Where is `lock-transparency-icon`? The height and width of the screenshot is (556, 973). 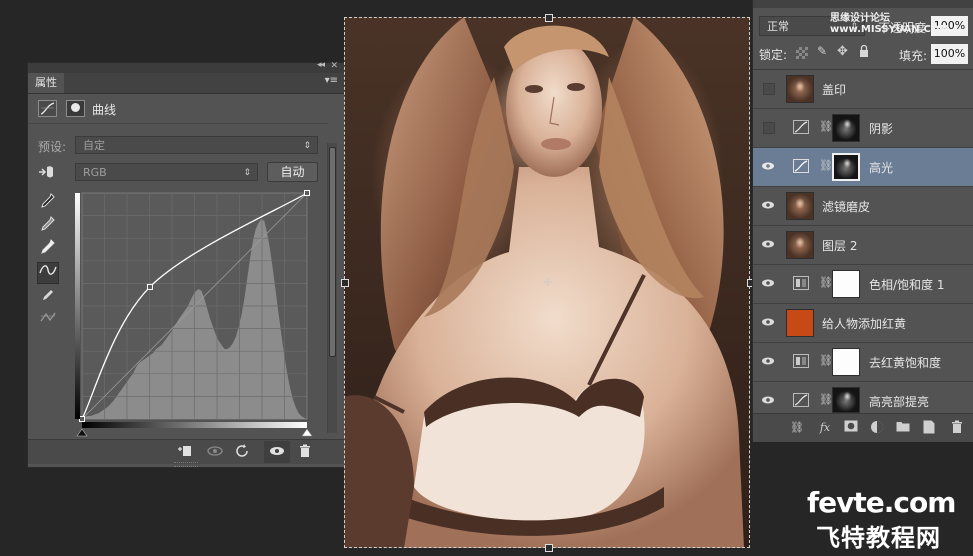
lock-transparency-icon is located at coordinates (802, 53).